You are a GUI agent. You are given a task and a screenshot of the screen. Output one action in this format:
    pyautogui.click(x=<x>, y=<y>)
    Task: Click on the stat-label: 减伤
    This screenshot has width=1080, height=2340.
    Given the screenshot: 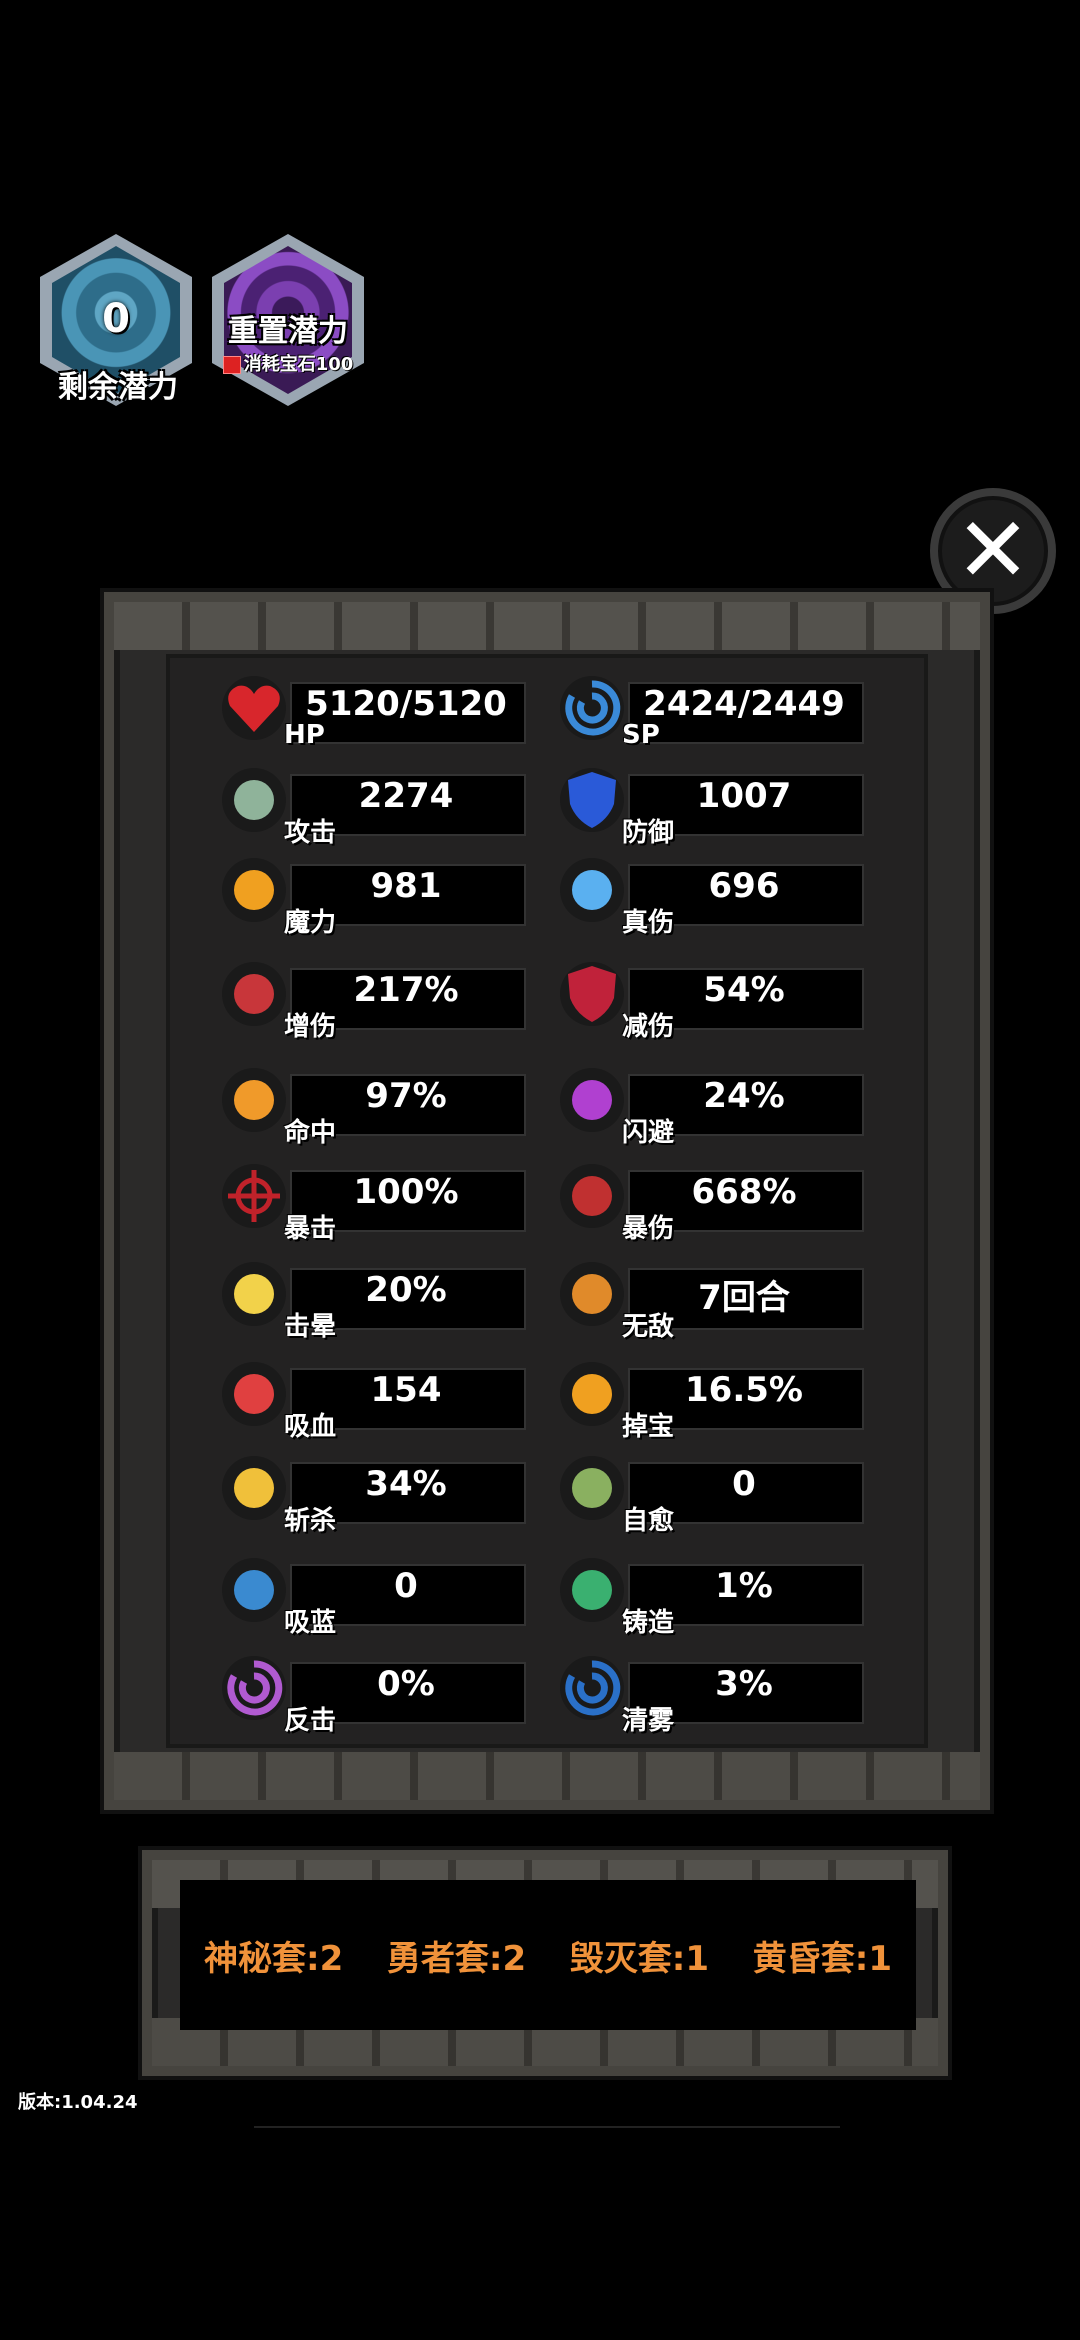 What is the action you would take?
    pyautogui.click(x=648, y=1027)
    